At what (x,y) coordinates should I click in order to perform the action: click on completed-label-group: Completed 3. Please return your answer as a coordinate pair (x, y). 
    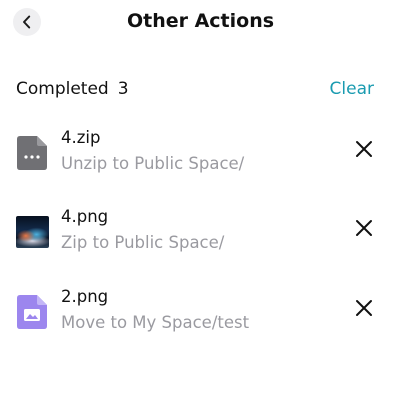
    Looking at the image, I should click on (72, 89).